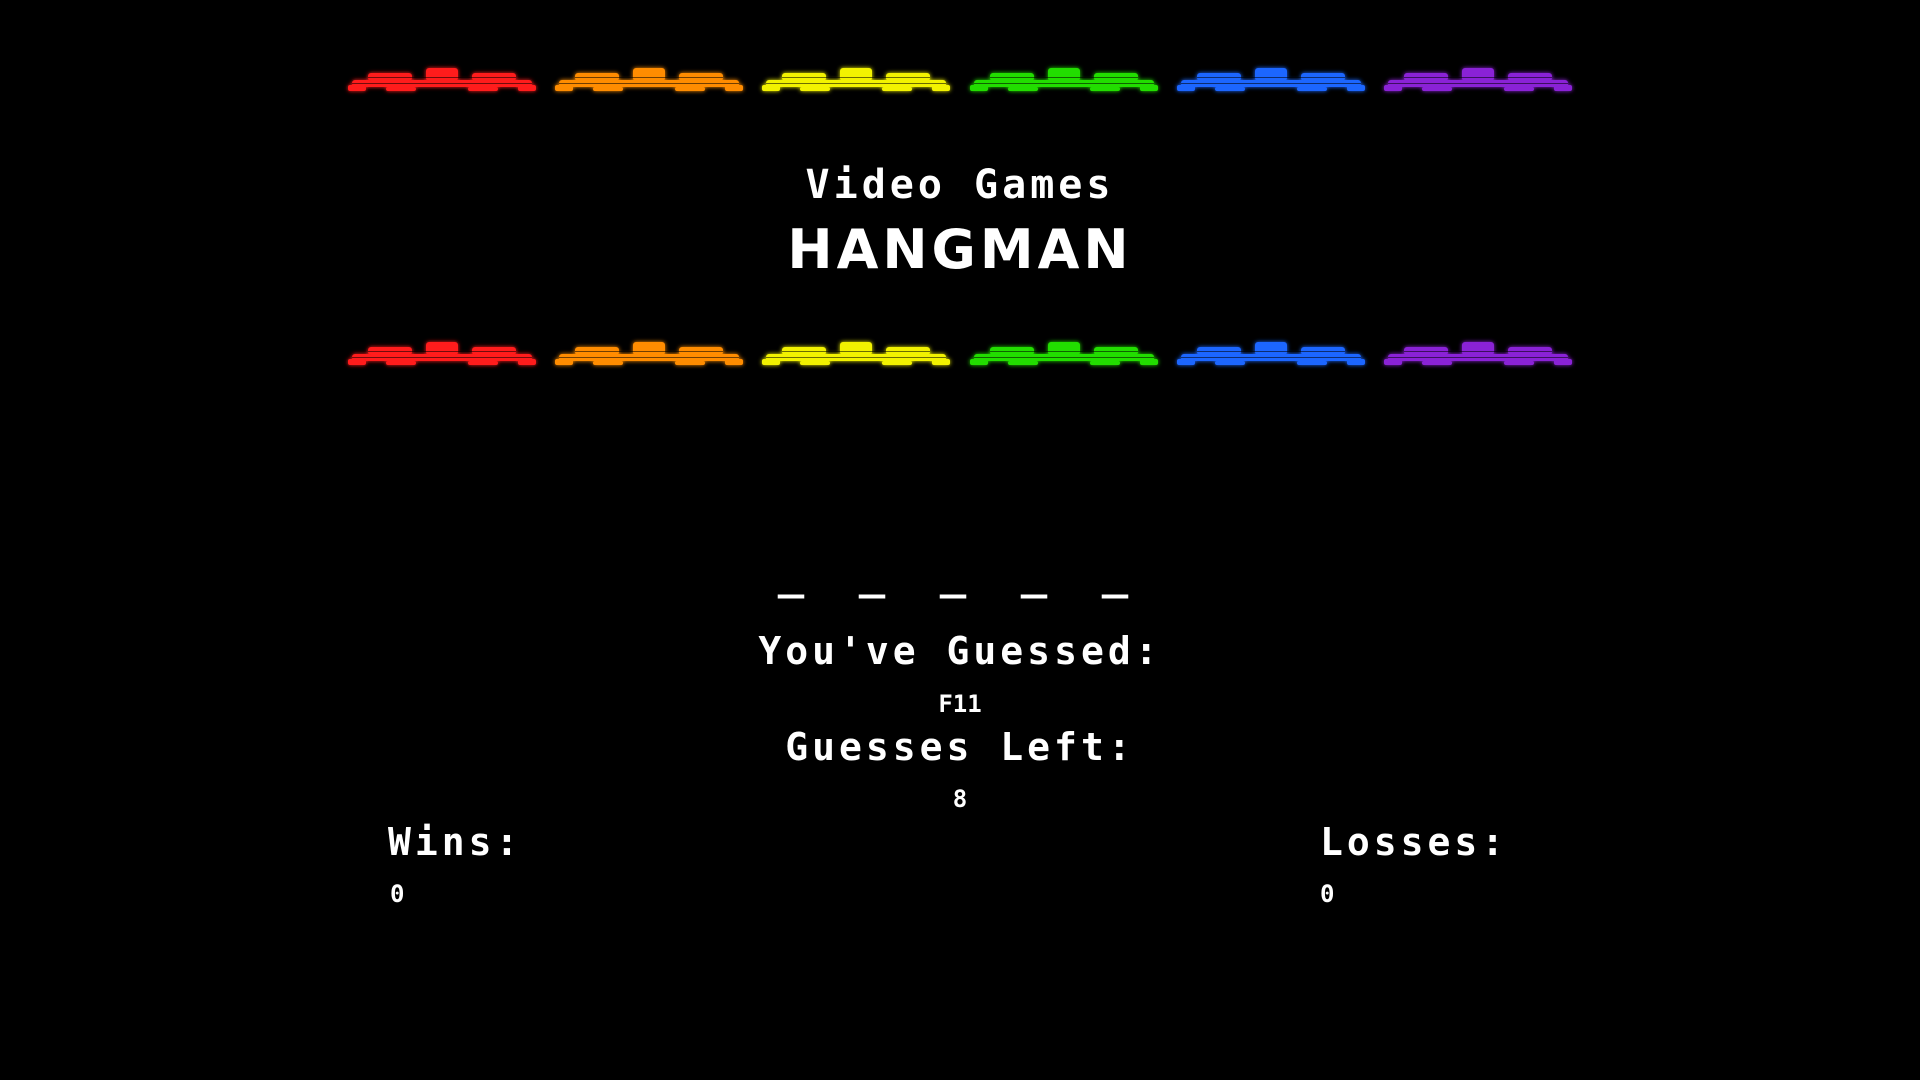 Image resolution: width=1920 pixels, height=1080 pixels. What do you see at coordinates (960, 185) in the screenshot?
I see `category-subtitle: Video Games` at bounding box center [960, 185].